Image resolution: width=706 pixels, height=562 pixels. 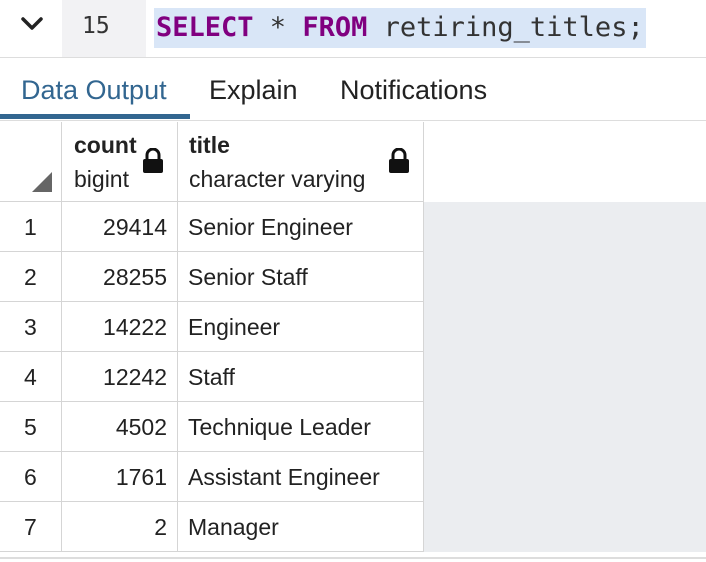 What do you see at coordinates (120, 327) in the screenshot?
I see `cell-count: 14222` at bounding box center [120, 327].